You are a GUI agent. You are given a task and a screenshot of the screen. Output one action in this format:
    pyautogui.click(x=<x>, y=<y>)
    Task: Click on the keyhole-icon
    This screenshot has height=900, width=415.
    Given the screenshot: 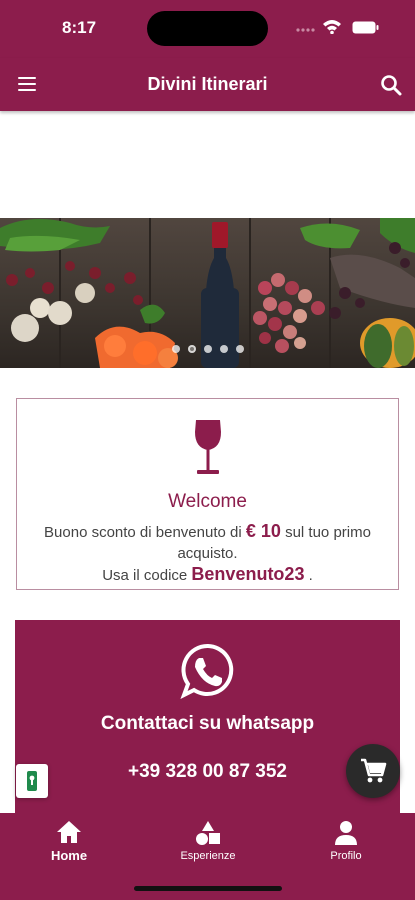 What is the action you would take?
    pyautogui.click(x=32, y=781)
    